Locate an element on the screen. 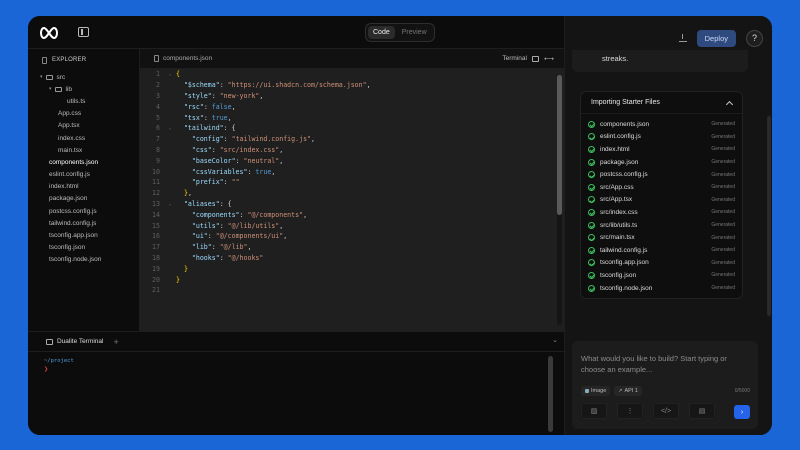 The width and height of the screenshot is (800, 450). code-line: 16 "ui": "@/components/ui", is located at coordinates (345, 236).